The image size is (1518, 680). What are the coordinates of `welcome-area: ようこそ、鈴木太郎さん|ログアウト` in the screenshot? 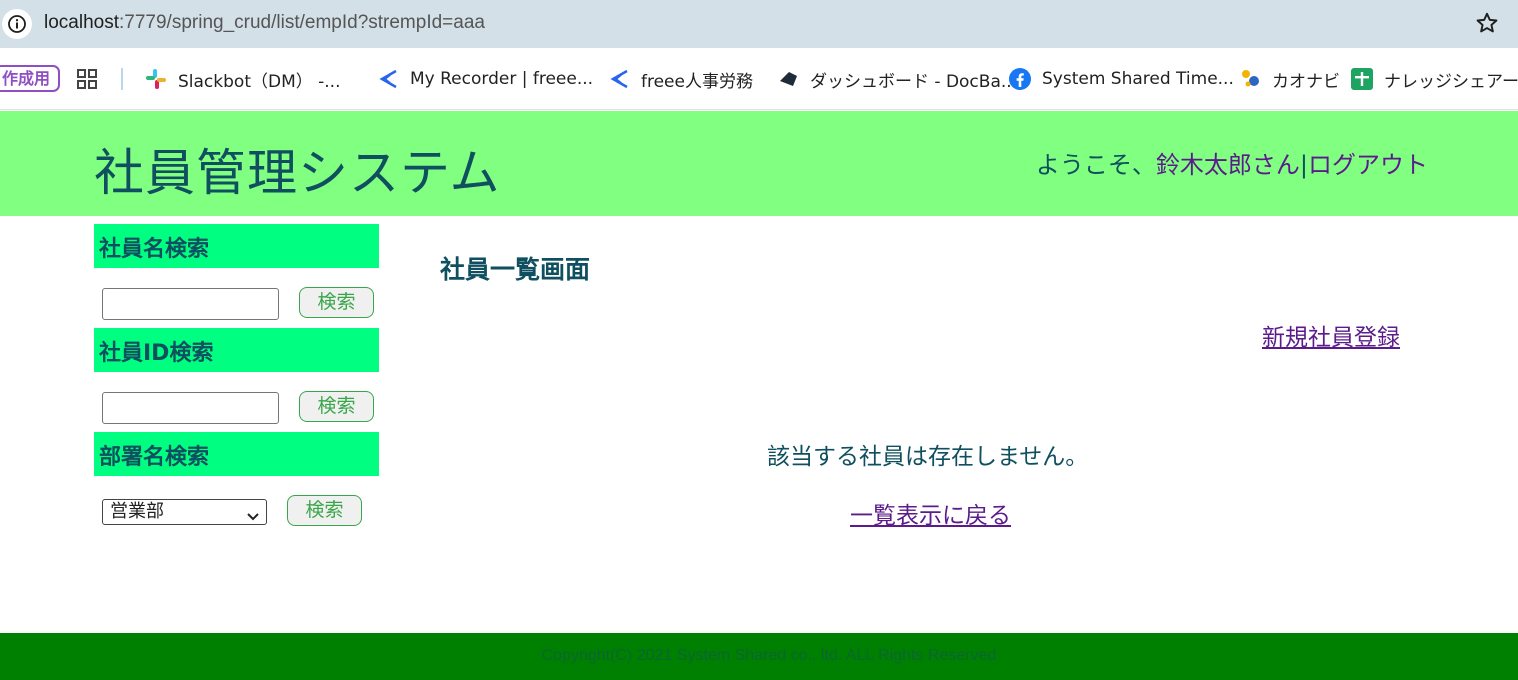 It's located at (1232, 162).